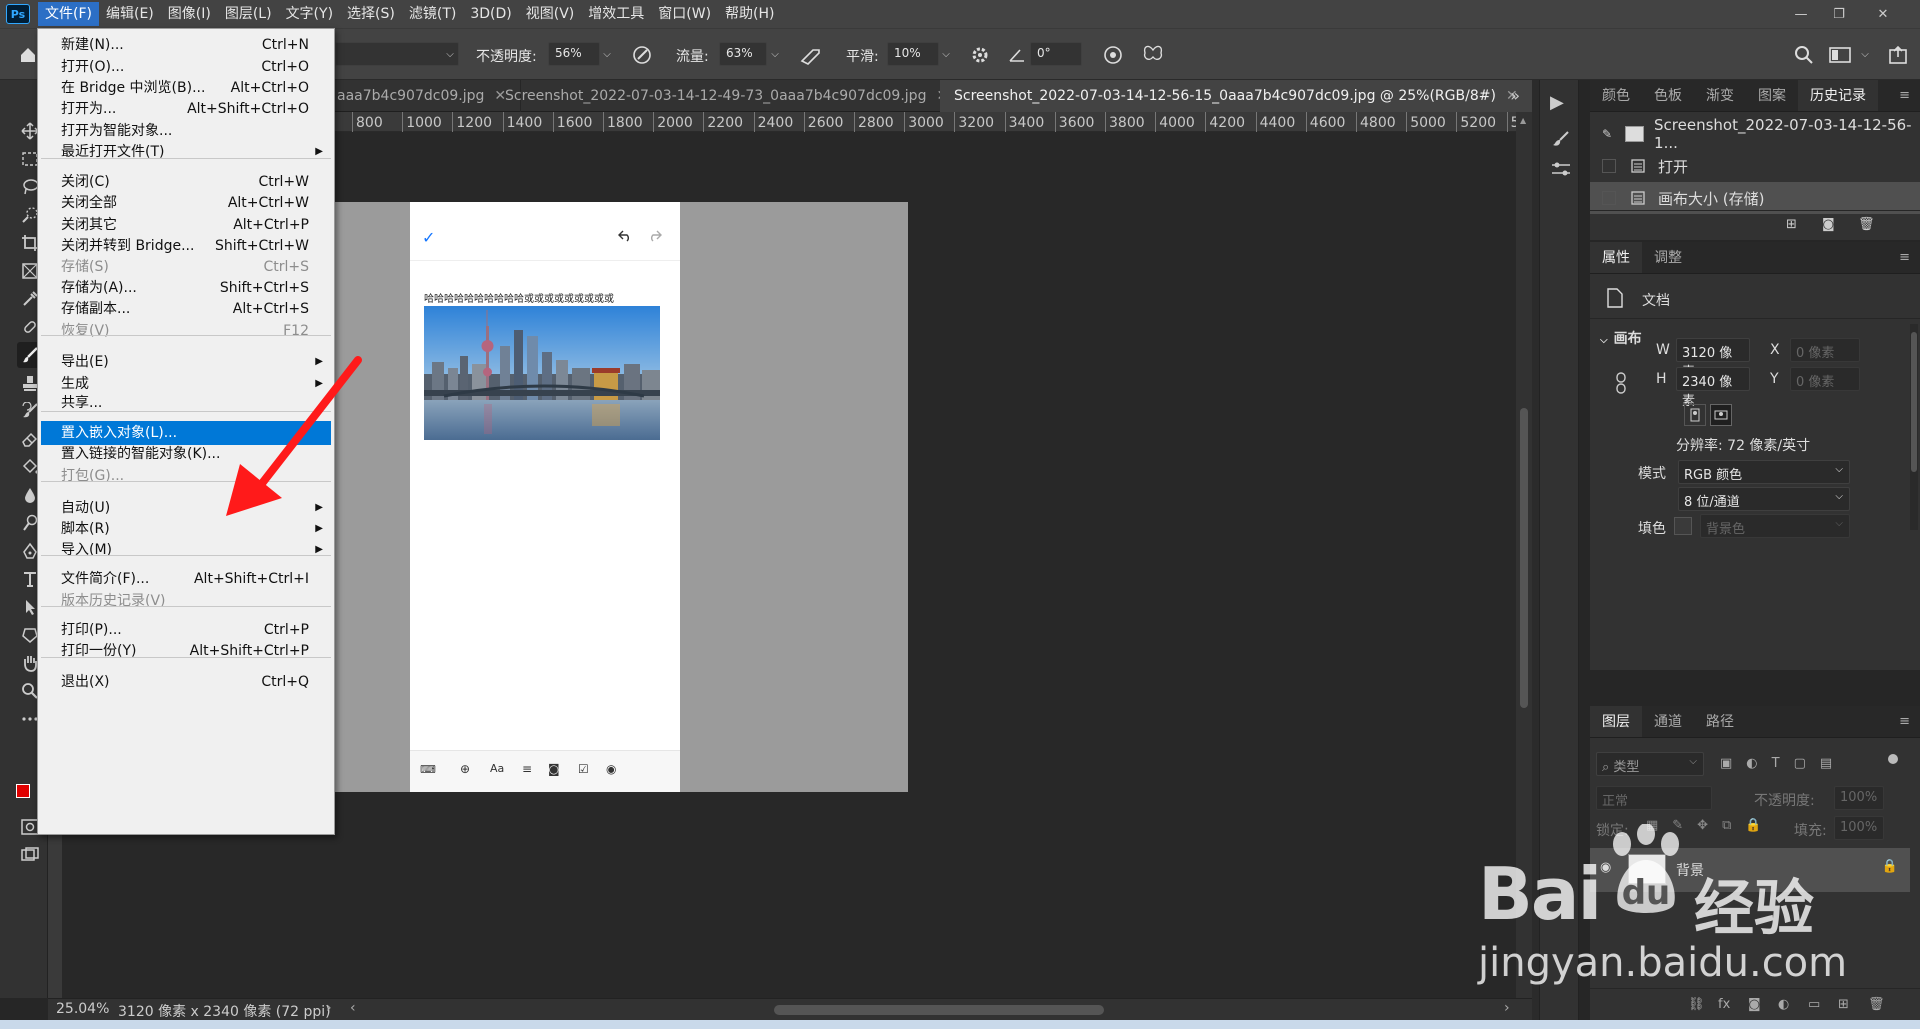  I want to click on menu-filter: 滤镜(T), so click(432, 14).